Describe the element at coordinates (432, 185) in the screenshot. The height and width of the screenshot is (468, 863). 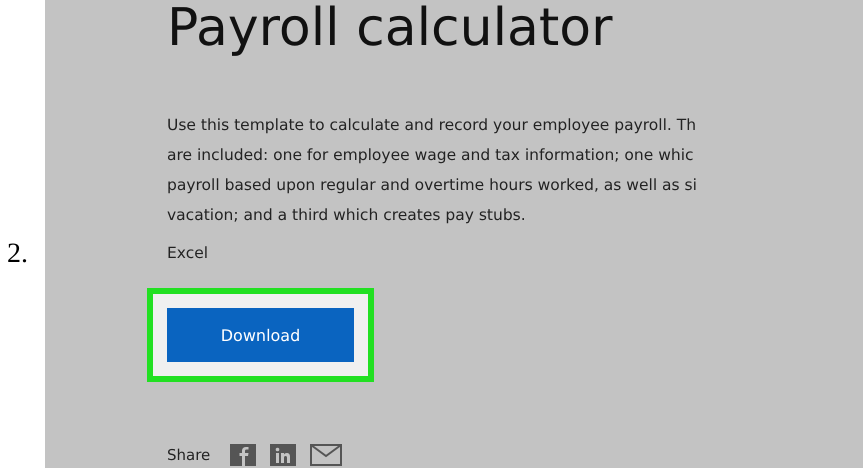
I see `description-line: payroll based upon regular and overtime hours worked, as well as si` at that location.